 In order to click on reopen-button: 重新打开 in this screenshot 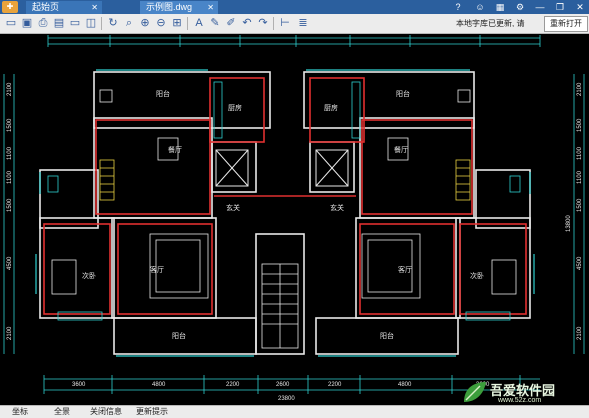, I will do `click(566, 24)`.